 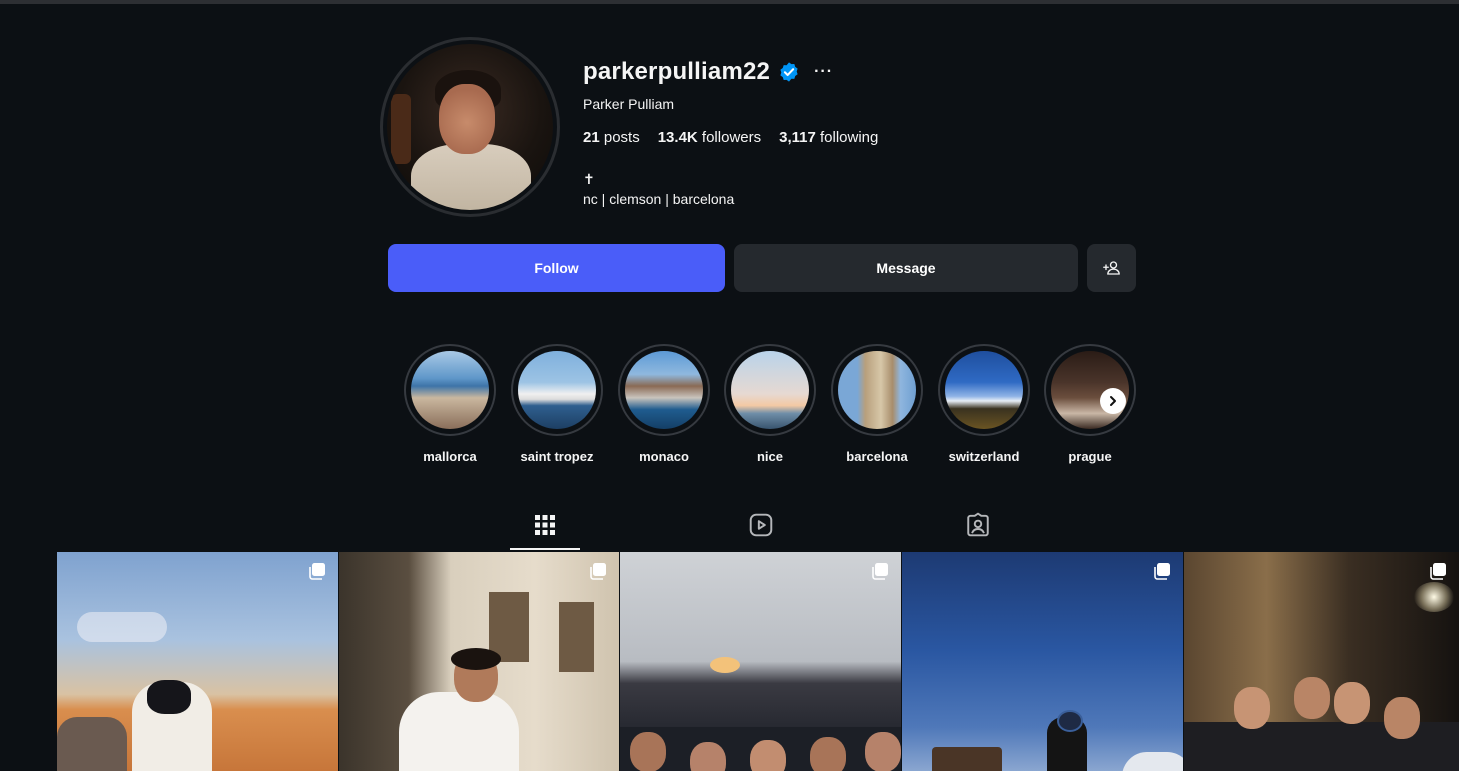 What do you see at coordinates (591, 137) in the screenshot?
I see `posts-count: 21` at bounding box center [591, 137].